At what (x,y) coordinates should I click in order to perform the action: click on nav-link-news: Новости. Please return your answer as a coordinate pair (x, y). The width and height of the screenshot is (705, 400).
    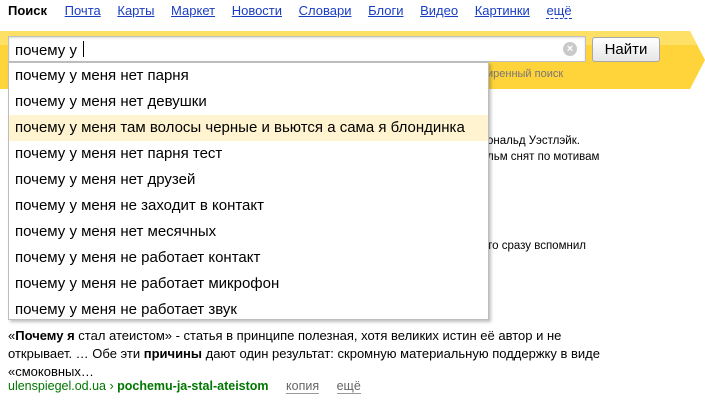
    Looking at the image, I should click on (257, 10).